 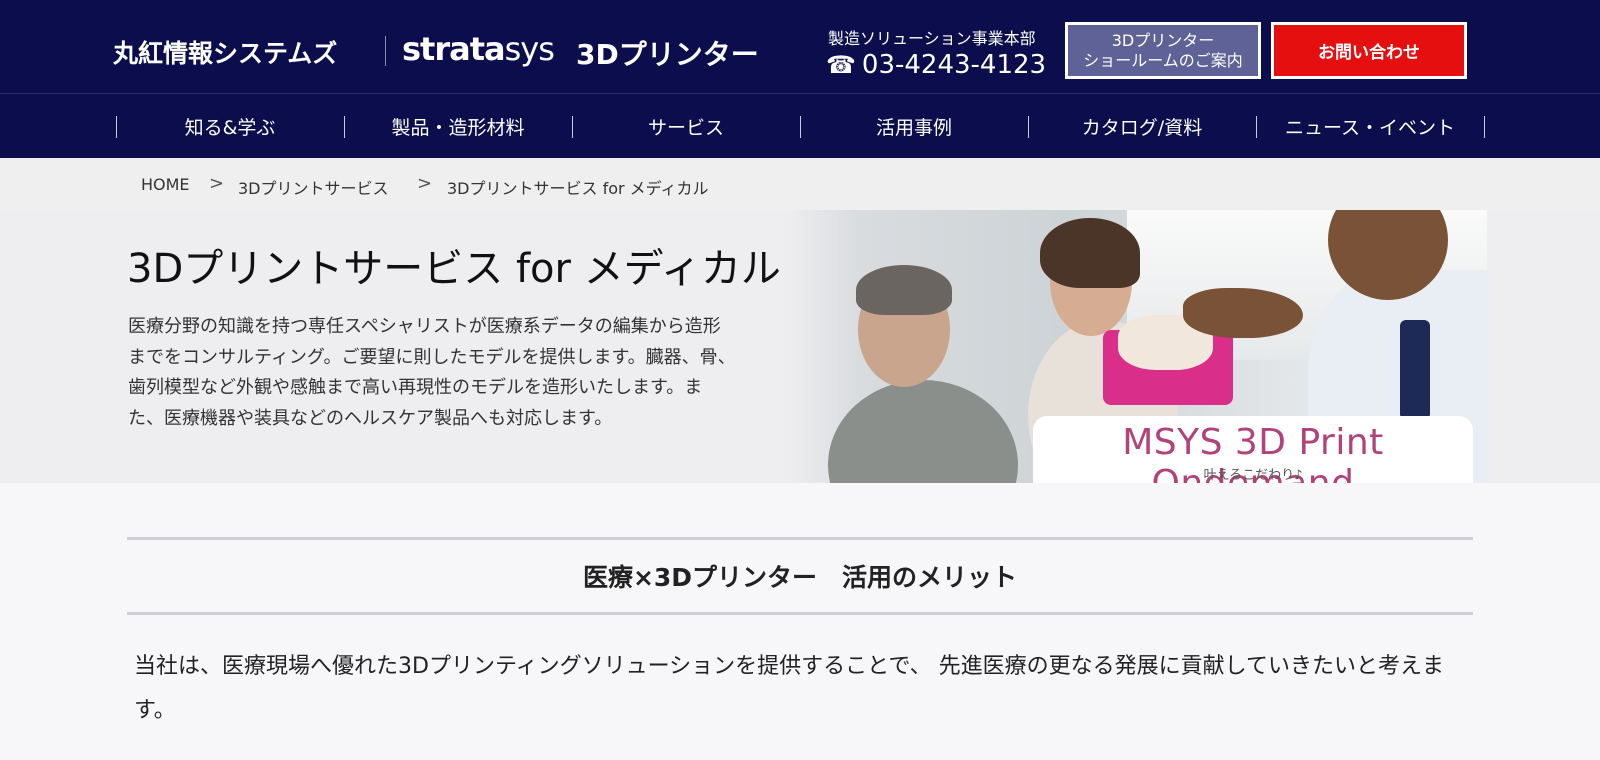 I want to click on logo-brand-bold: strata, so click(x=454, y=49).